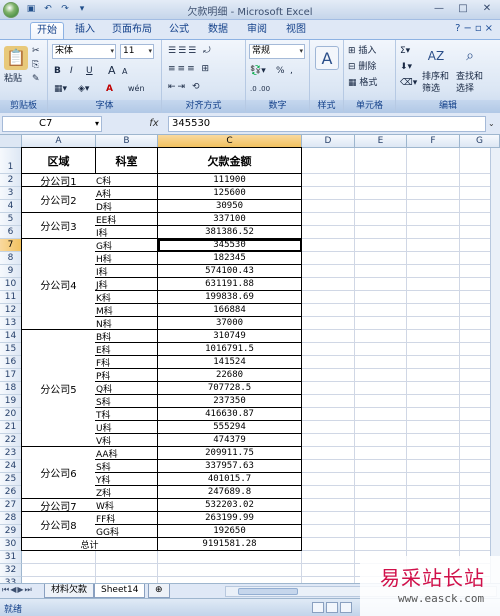  I want to click on sheet-tab-materials: 材料欠款, so click(69, 591).